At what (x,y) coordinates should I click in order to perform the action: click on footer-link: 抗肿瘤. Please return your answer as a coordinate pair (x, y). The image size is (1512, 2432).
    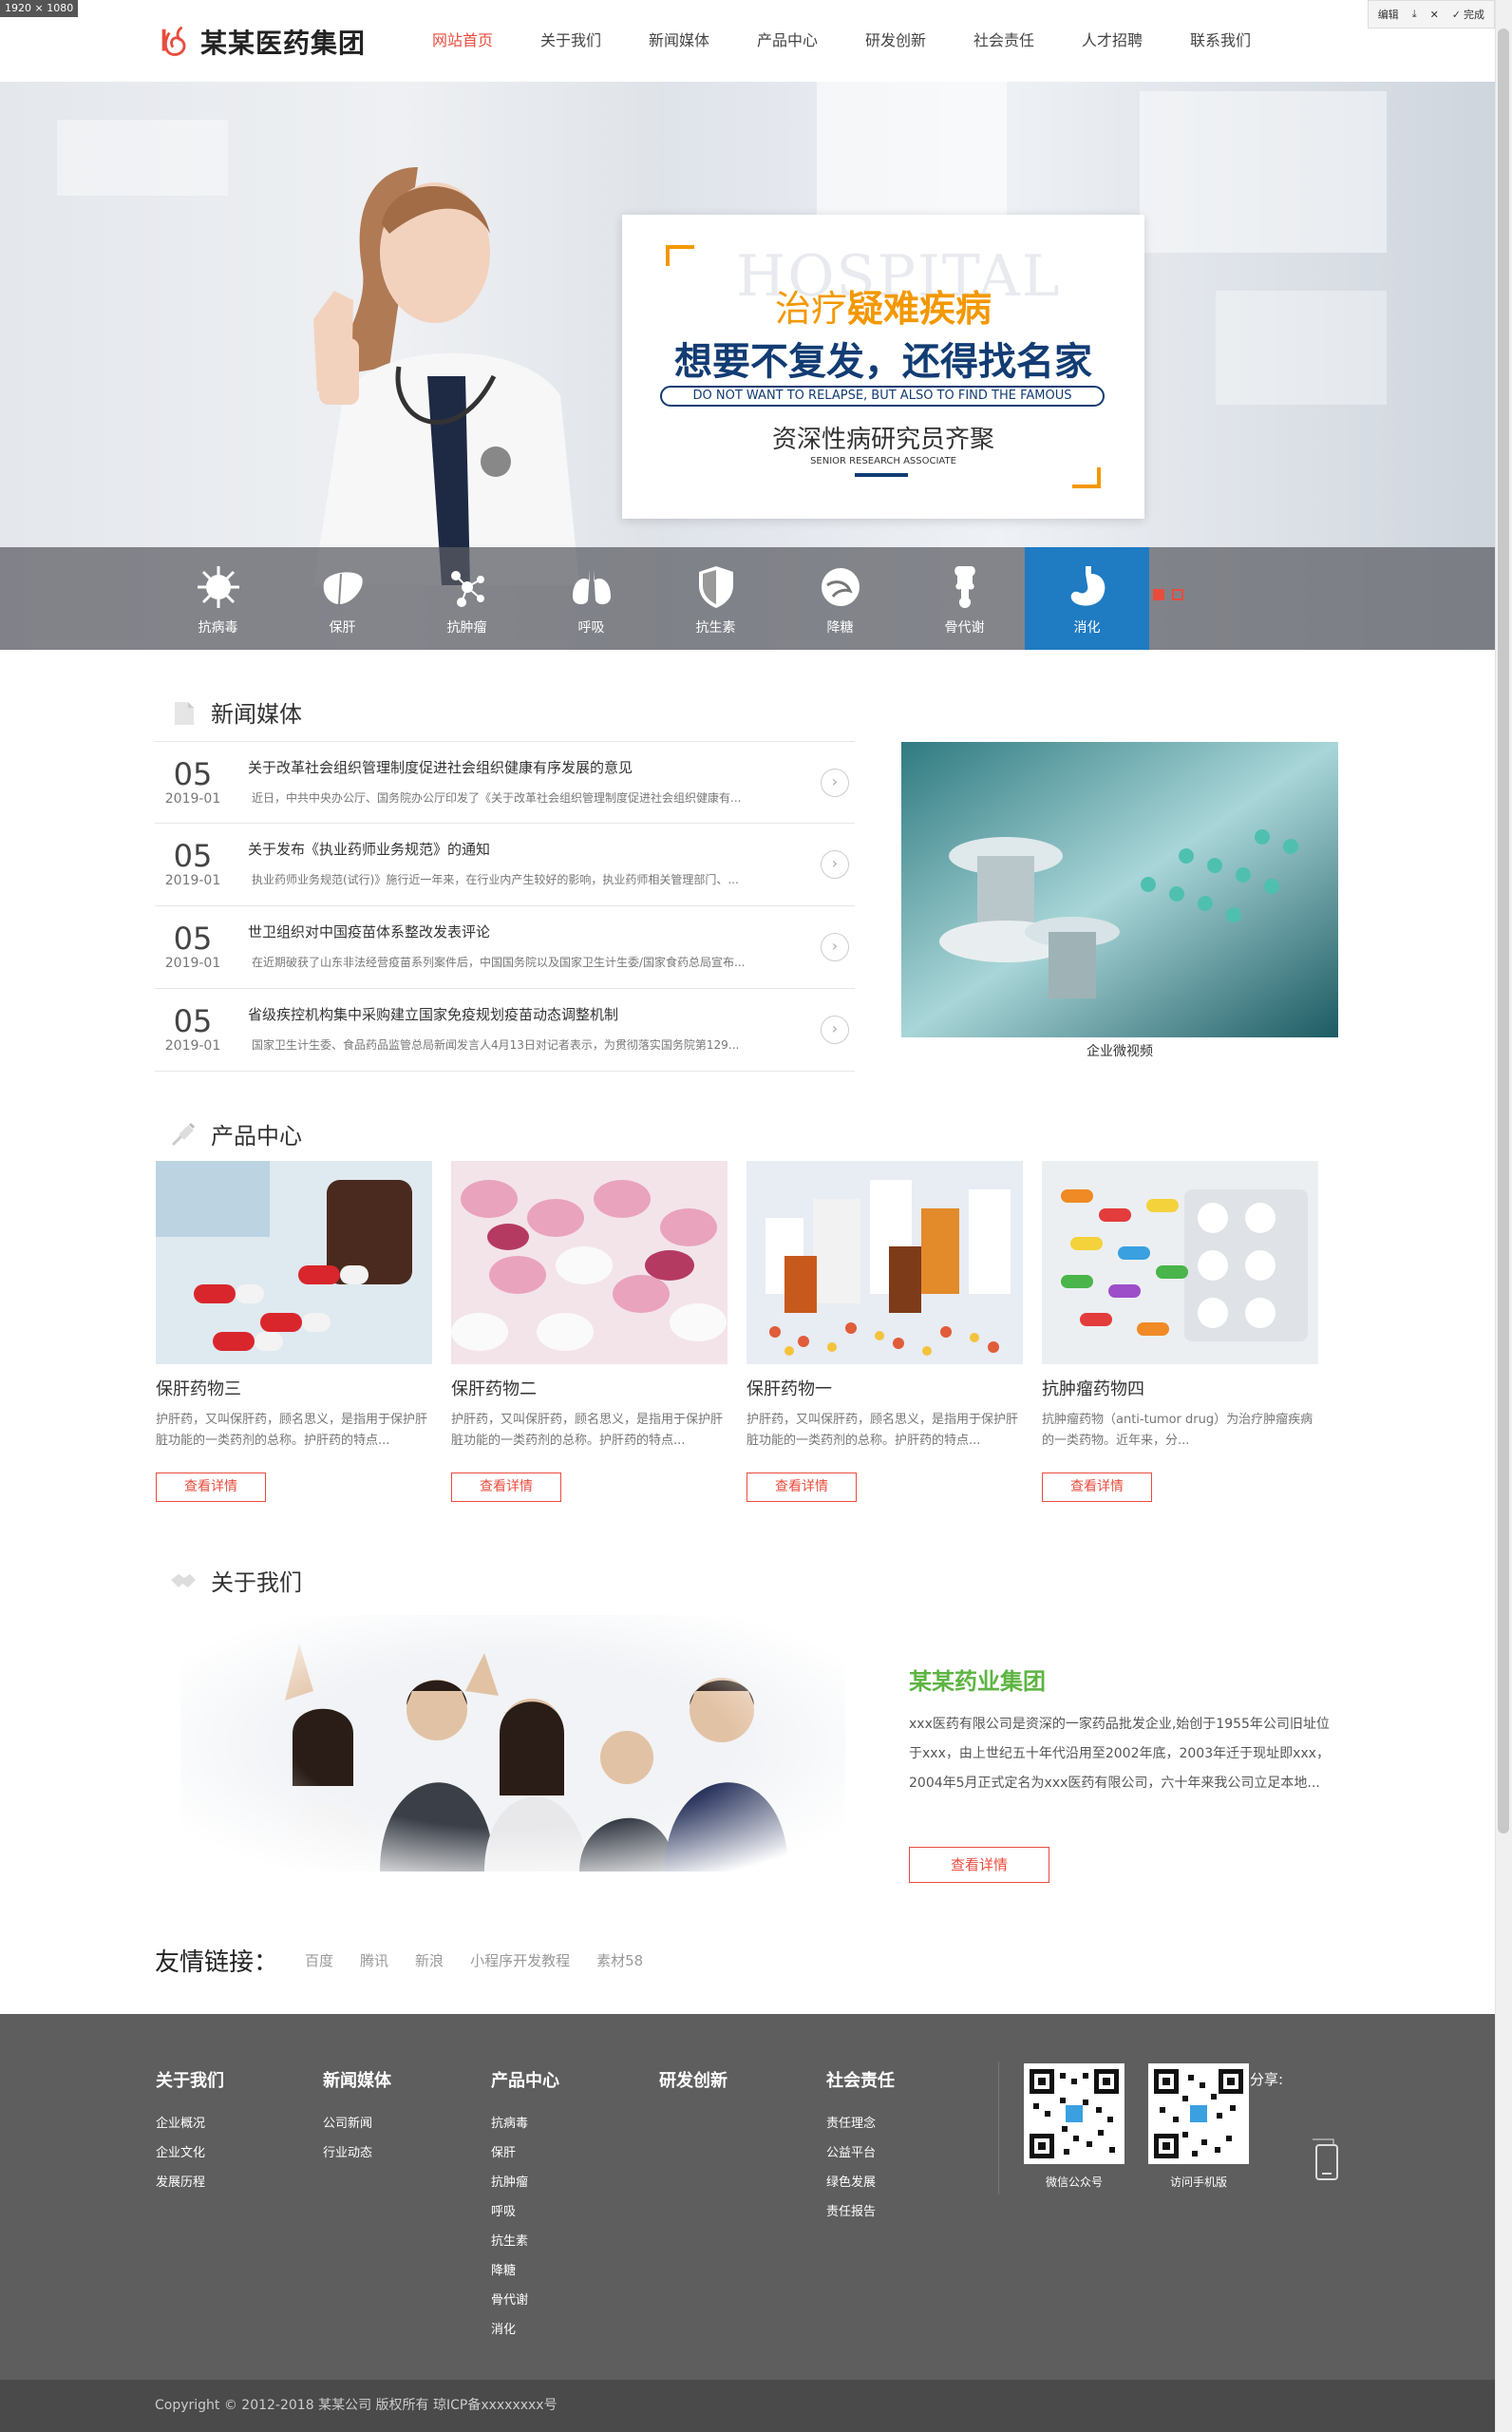
    Looking at the image, I should click on (525, 2182).